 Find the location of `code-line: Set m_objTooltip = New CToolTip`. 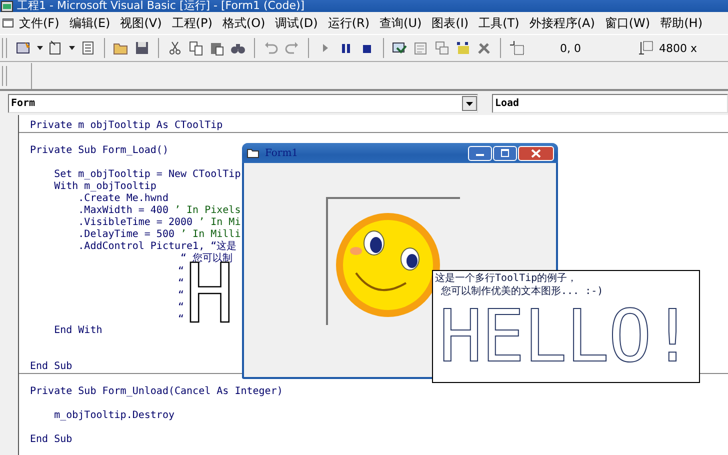

code-line: Set m_objTooltip = New CToolTip is located at coordinates (147, 175).